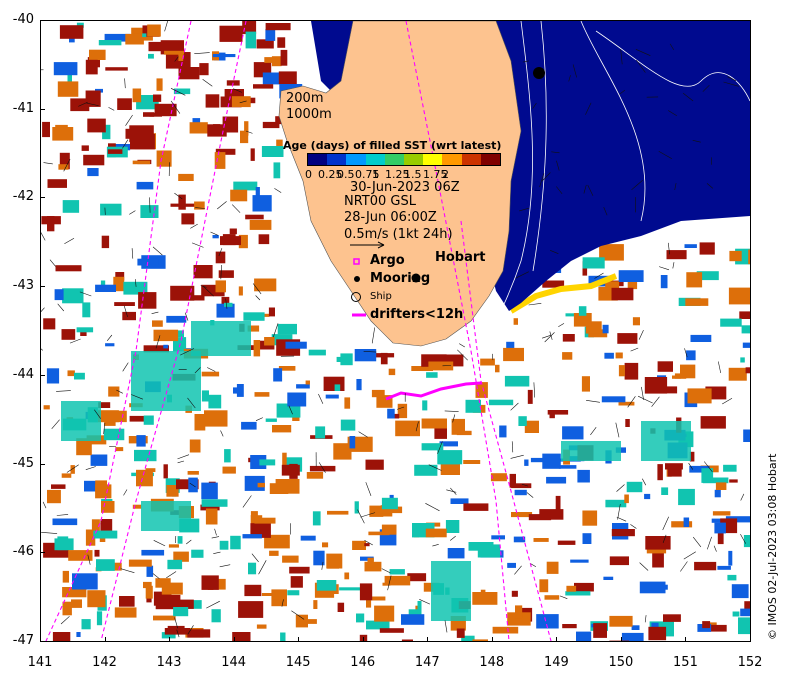 This screenshot has width=793, height=678. I want to click on colorbar-title: Age (days) of filled SST (wrt latest), so click(392, 145).